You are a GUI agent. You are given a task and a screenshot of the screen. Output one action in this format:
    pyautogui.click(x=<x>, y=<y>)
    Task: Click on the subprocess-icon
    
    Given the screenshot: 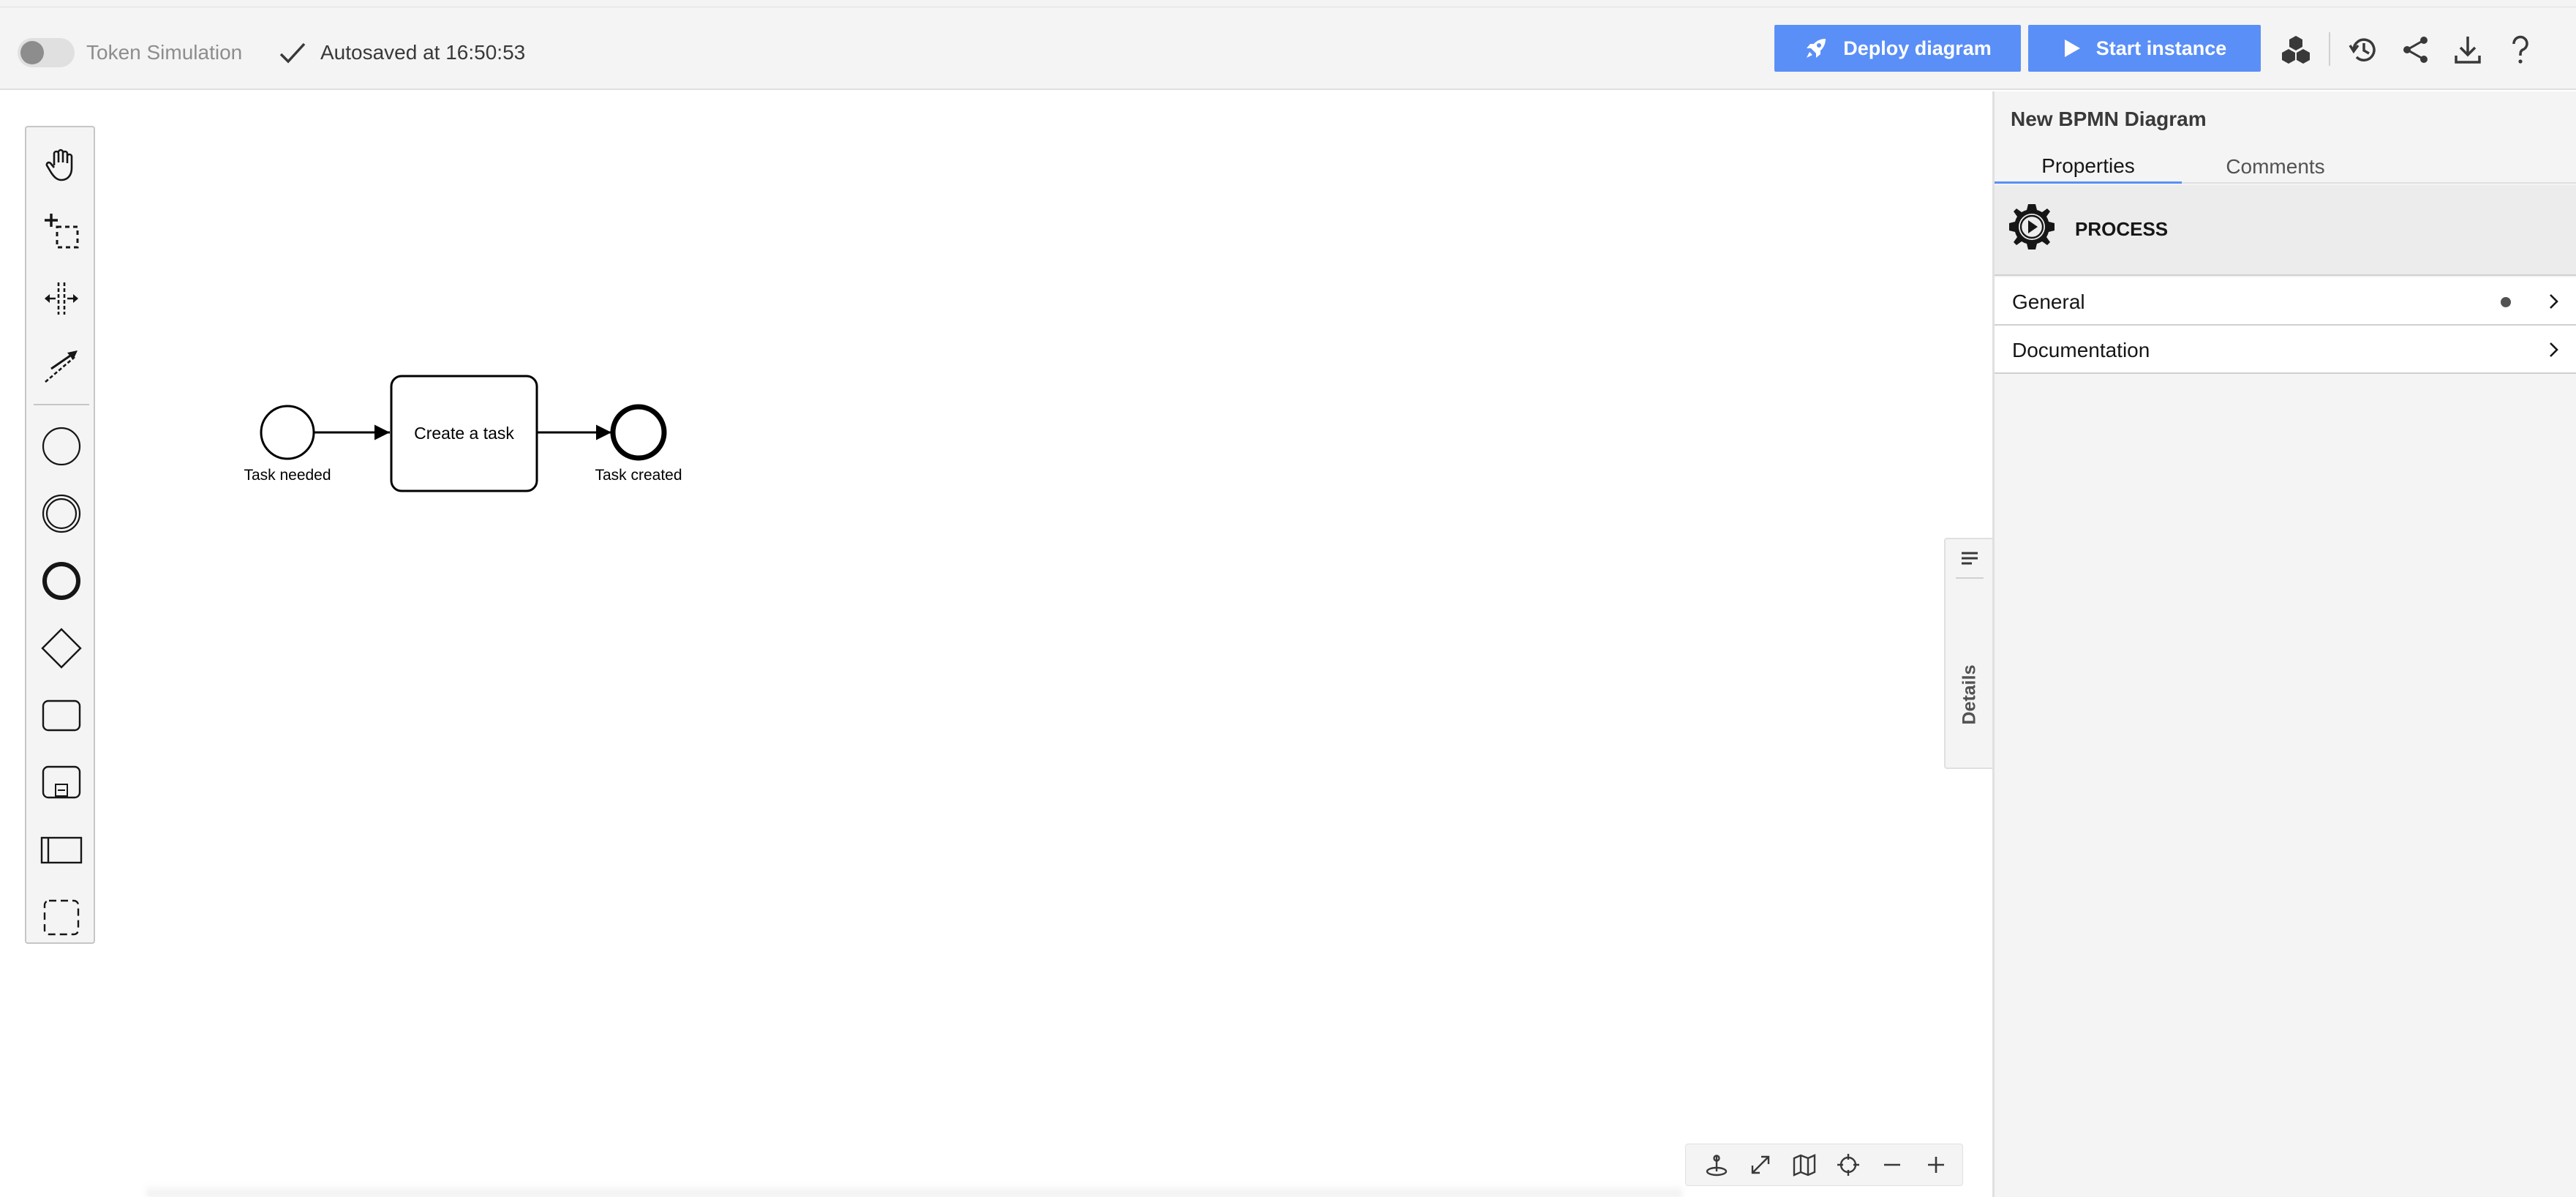 What is the action you would take?
    pyautogui.click(x=61, y=783)
    